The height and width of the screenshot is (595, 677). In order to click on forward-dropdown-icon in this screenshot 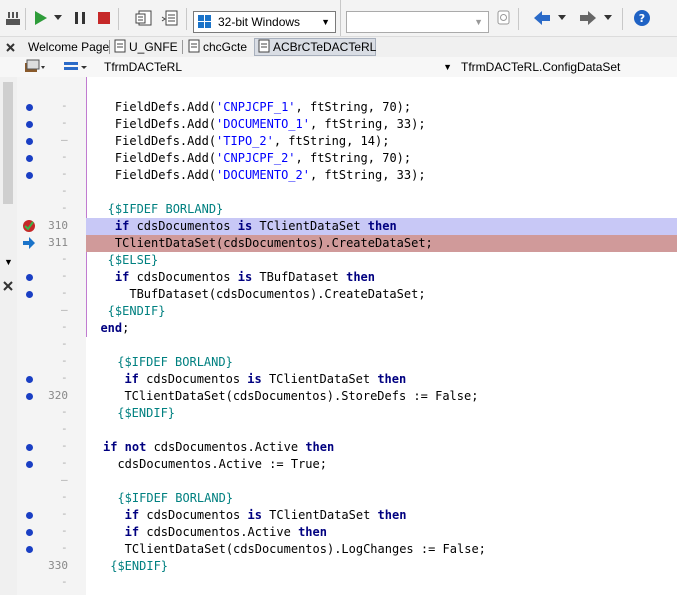, I will do `click(608, 18)`.